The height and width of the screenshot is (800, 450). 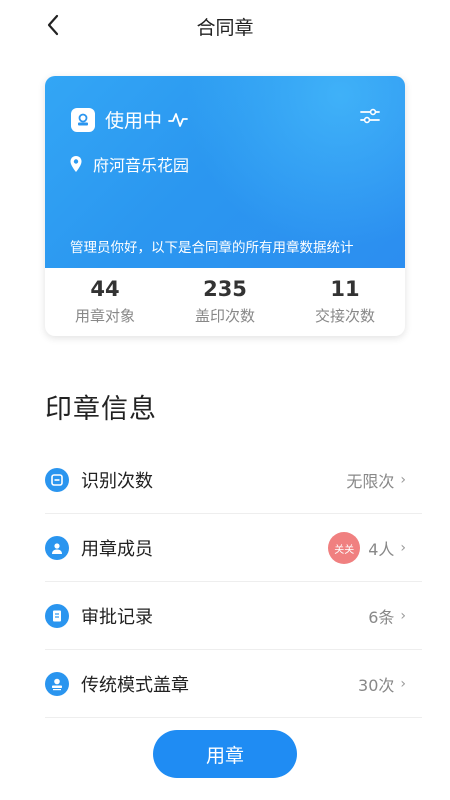 I want to click on item-right: 30次 ›, so click(x=382, y=684).